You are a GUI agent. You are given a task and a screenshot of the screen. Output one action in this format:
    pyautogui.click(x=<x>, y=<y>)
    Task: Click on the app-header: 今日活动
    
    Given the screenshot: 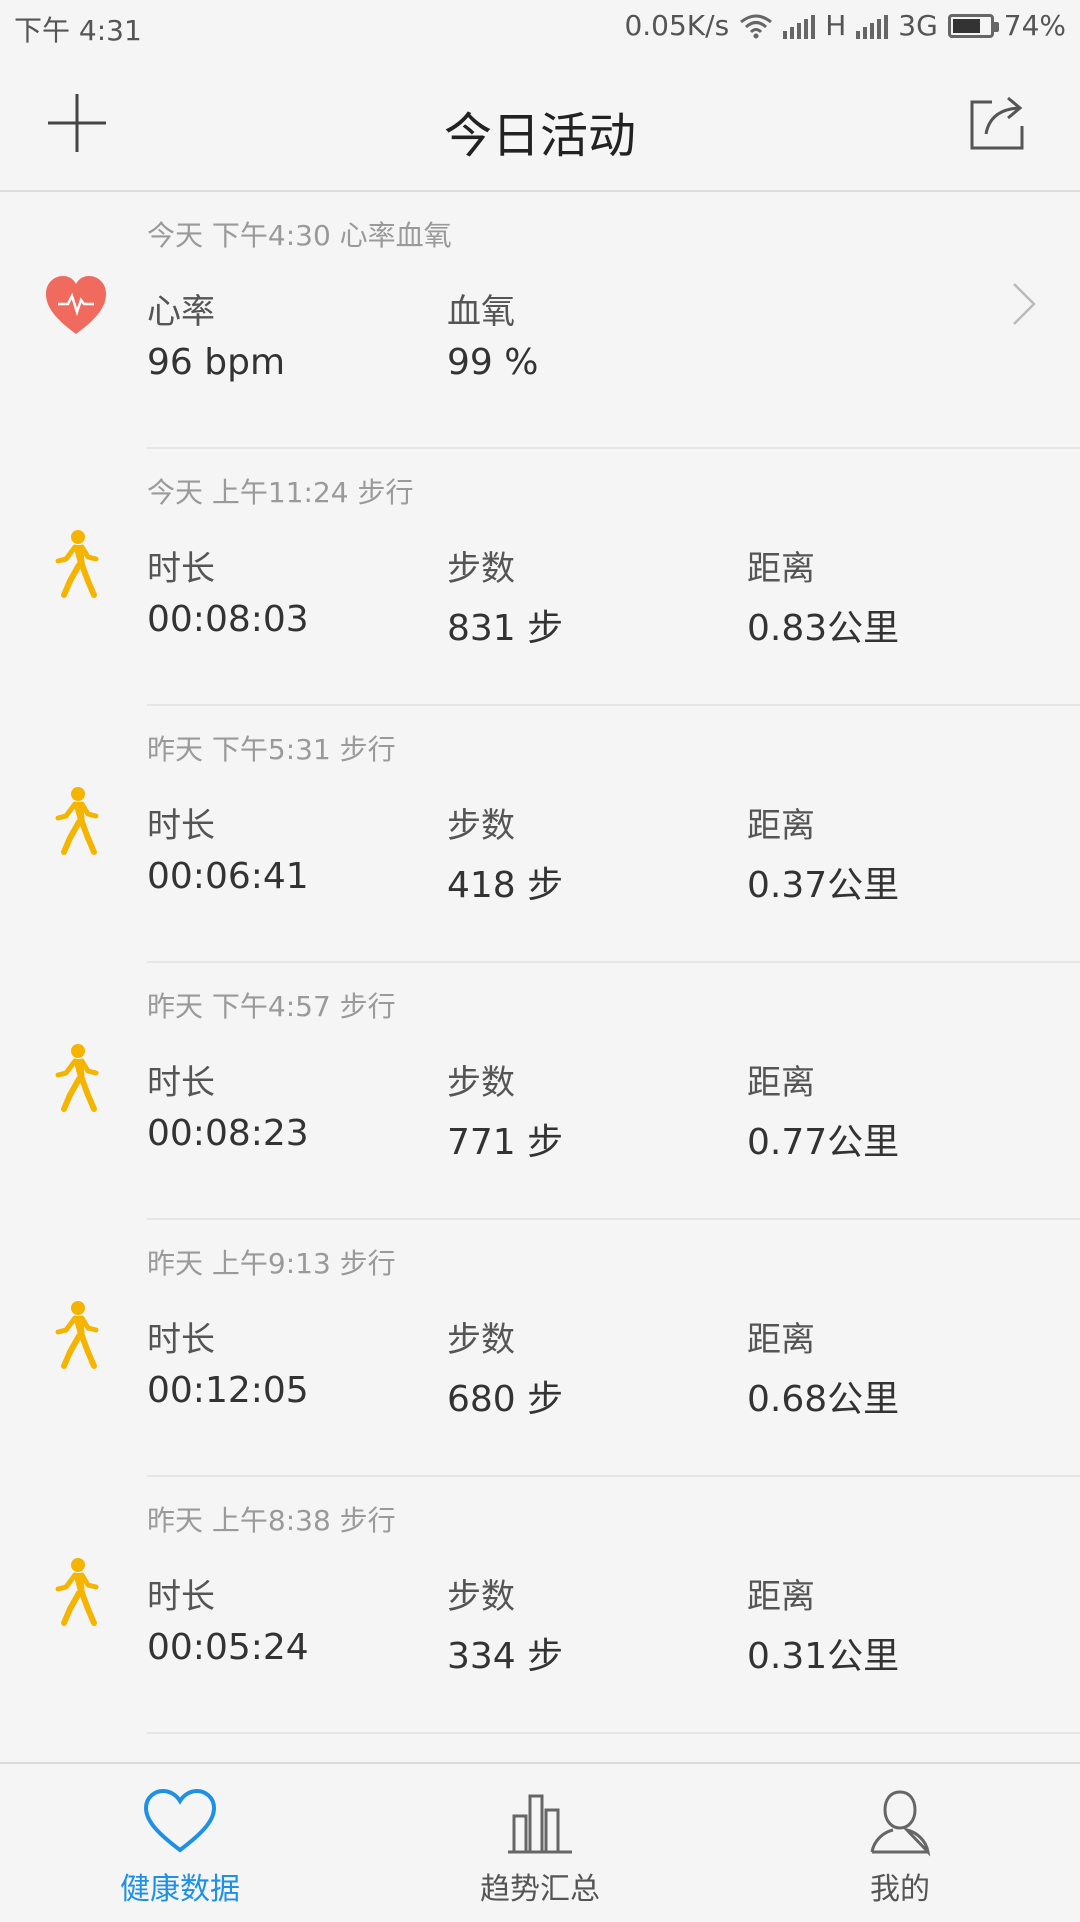 What is the action you would take?
    pyautogui.click(x=540, y=124)
    